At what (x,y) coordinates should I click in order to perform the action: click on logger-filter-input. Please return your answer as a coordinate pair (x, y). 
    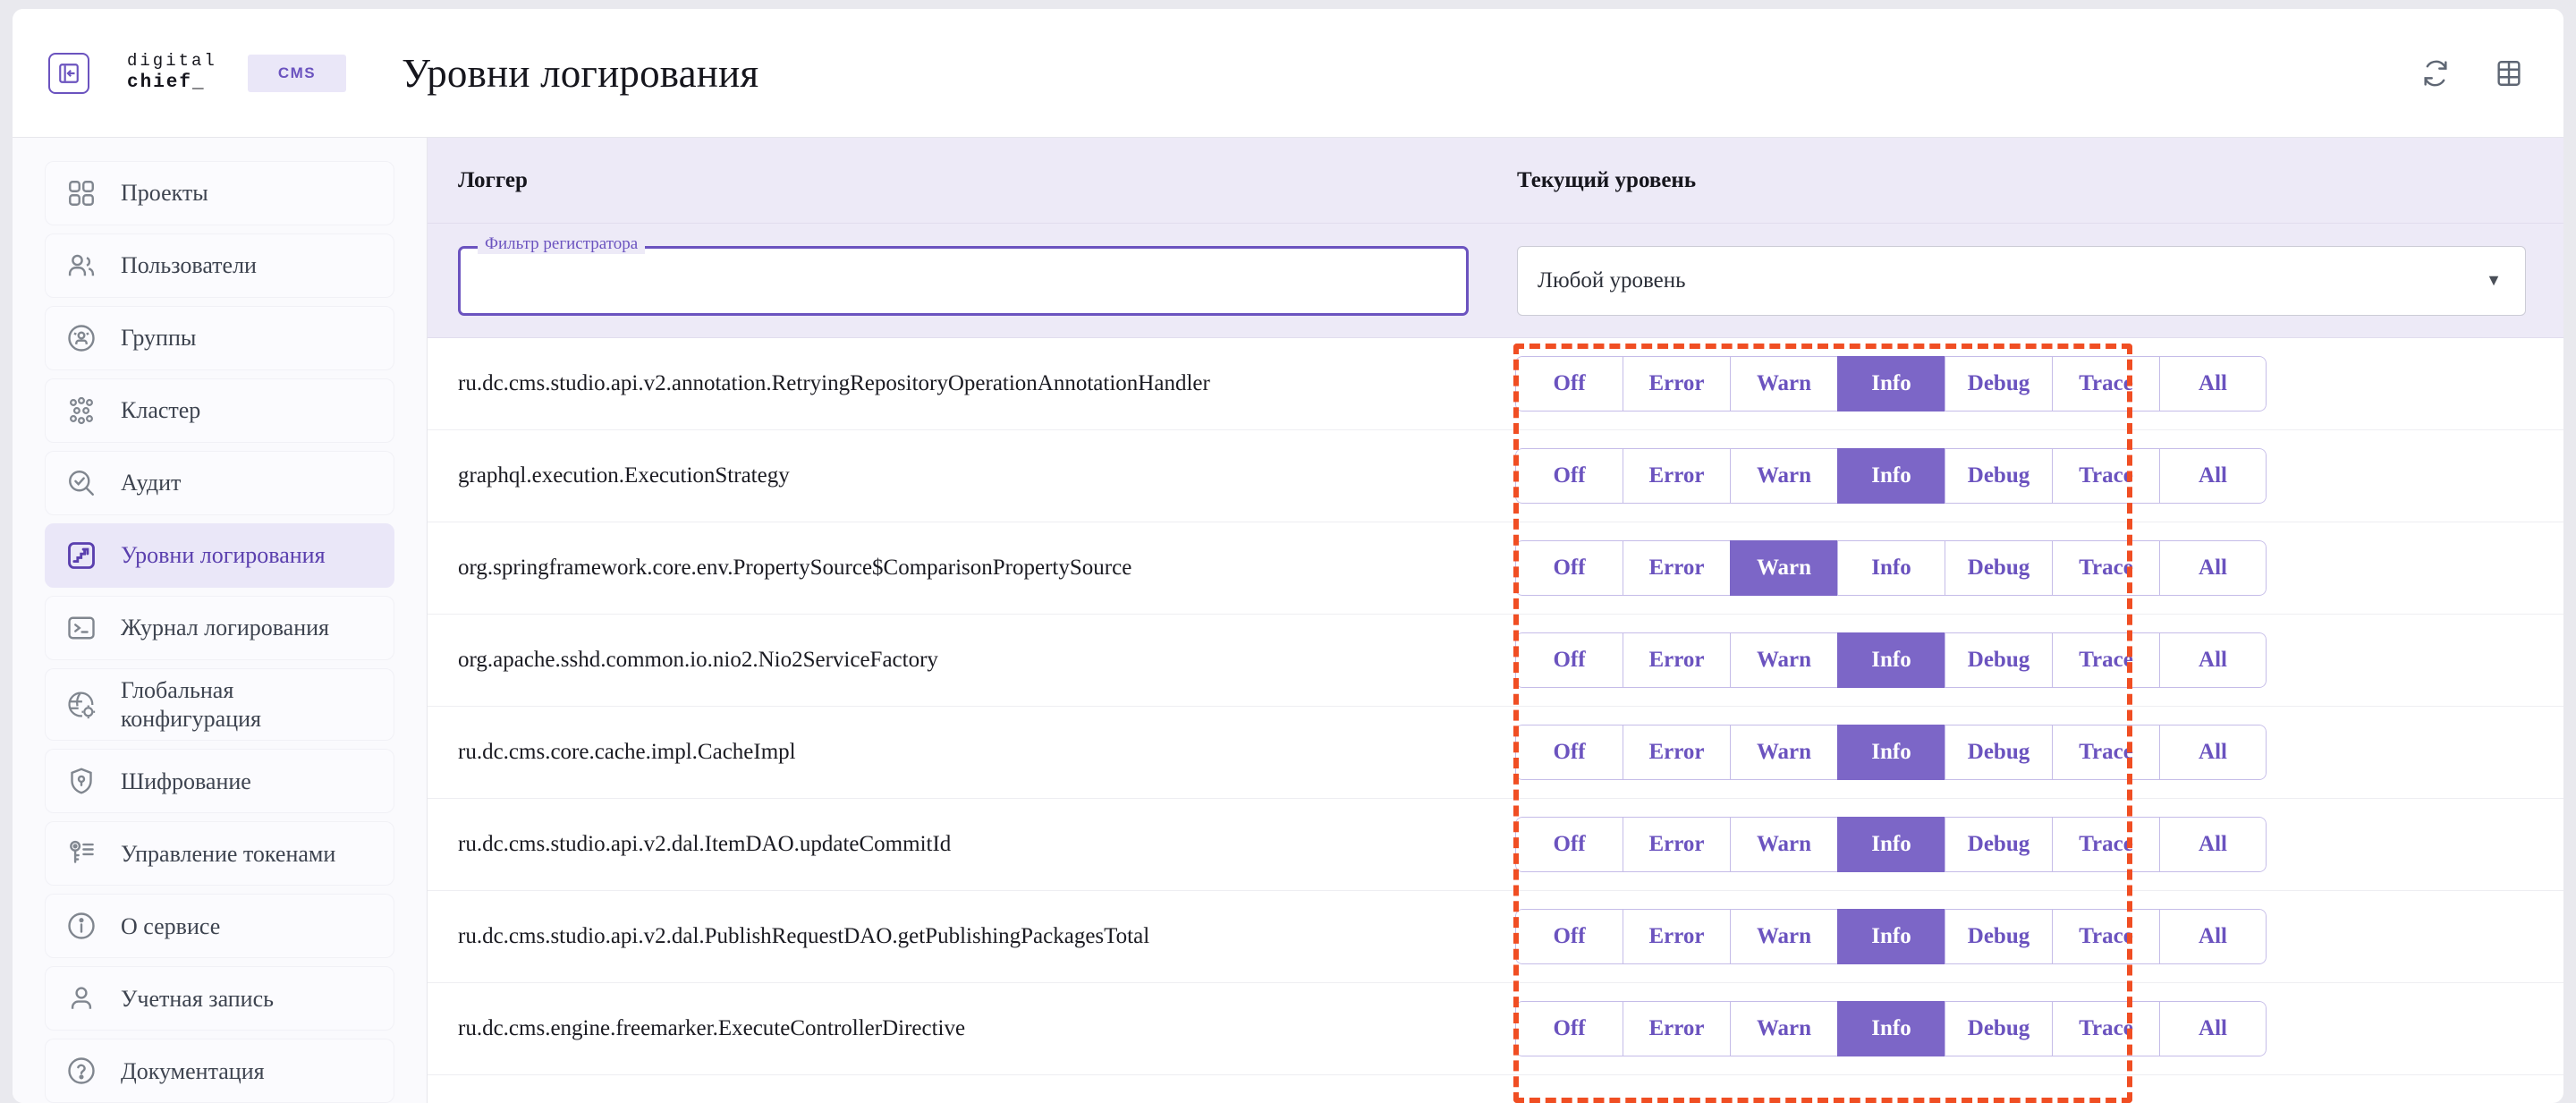
    Looking at the image, I should click on (963, 280).